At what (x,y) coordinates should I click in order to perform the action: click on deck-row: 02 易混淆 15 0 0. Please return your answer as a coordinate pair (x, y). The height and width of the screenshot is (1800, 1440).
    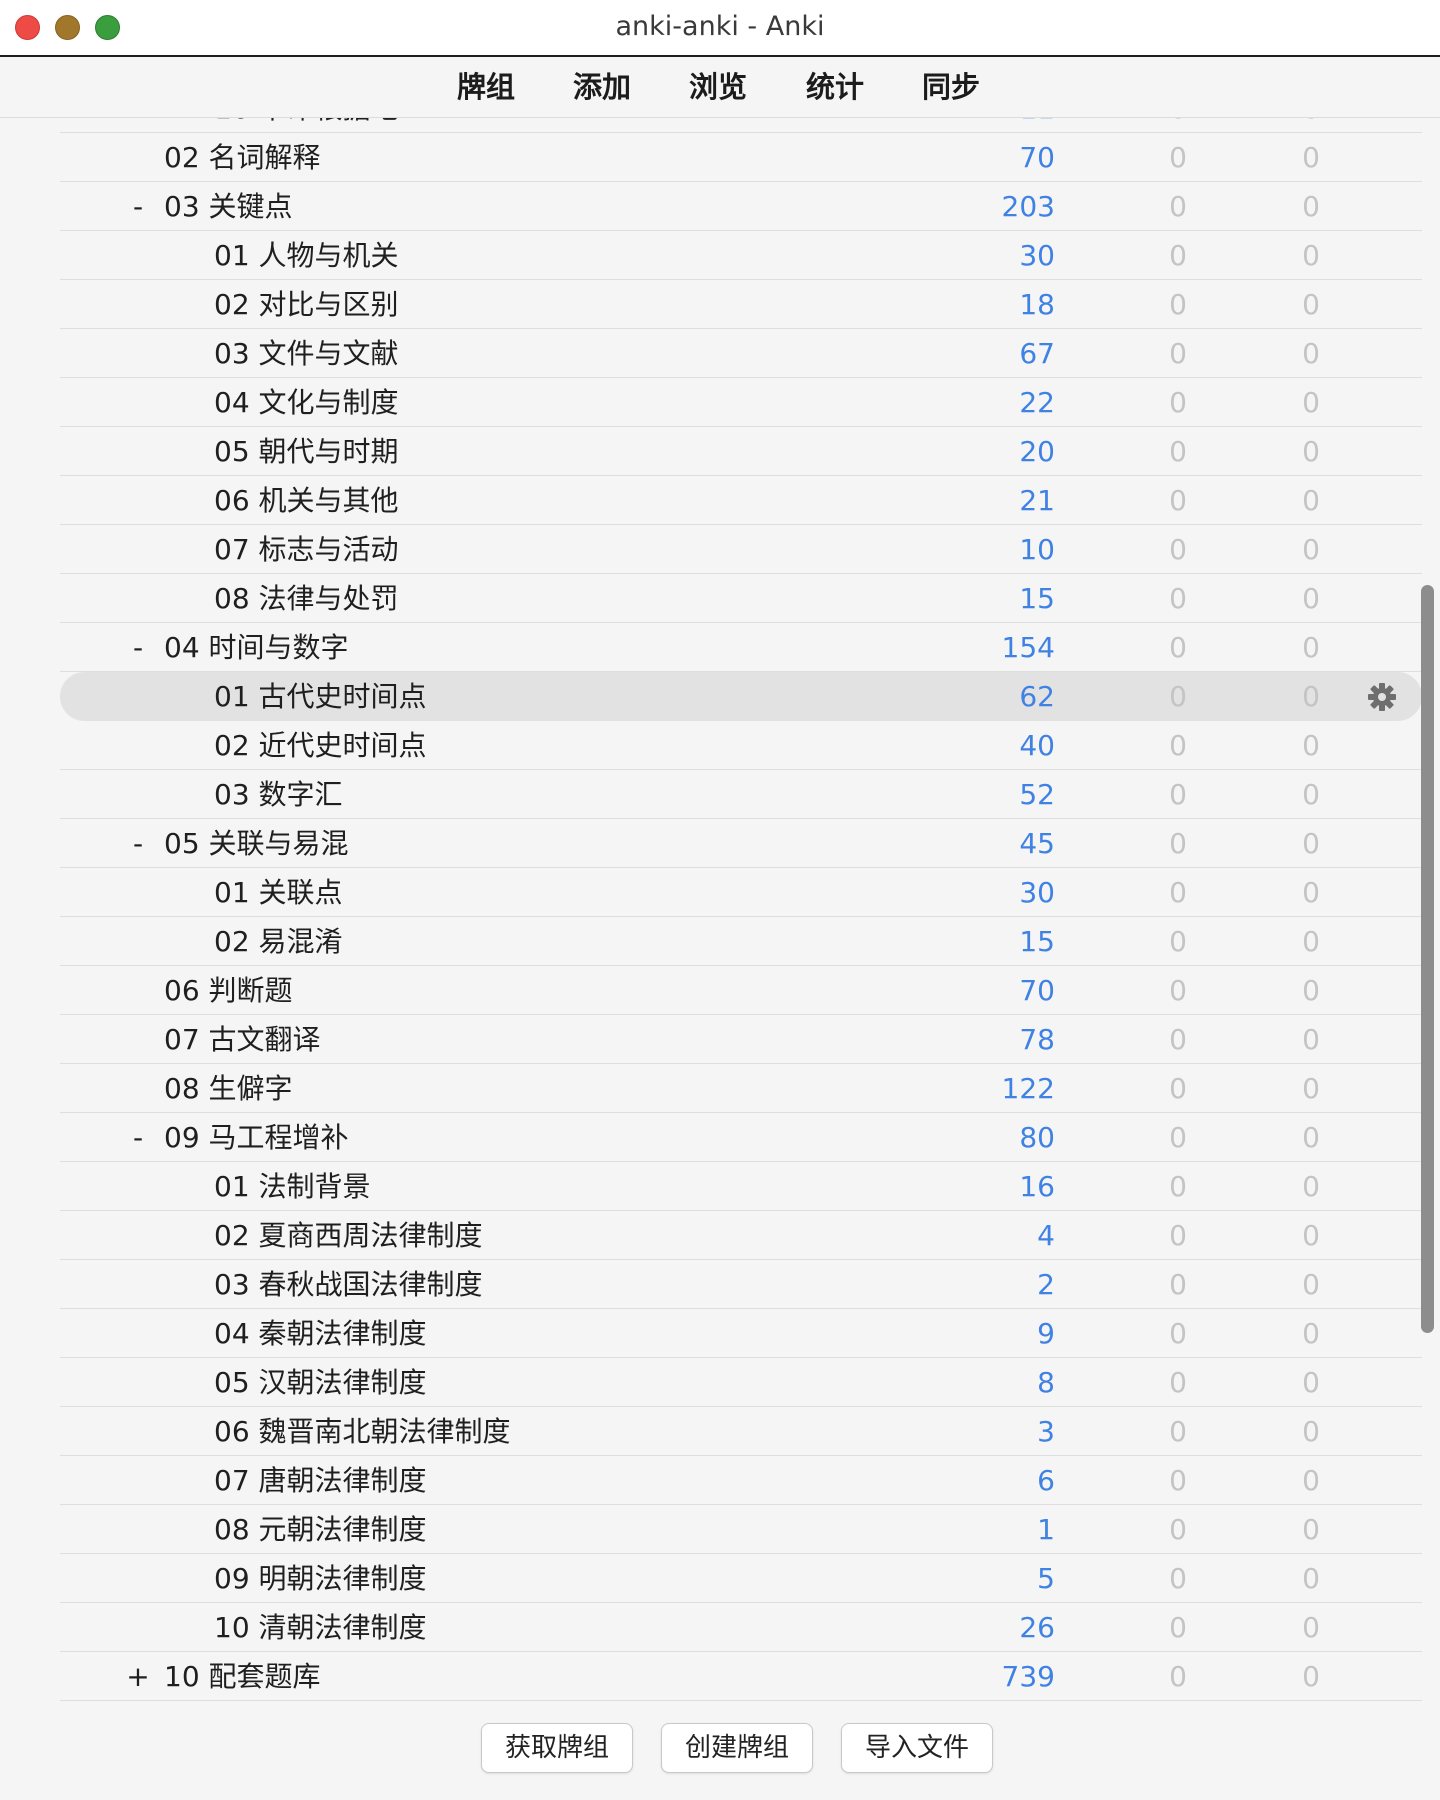
    Looking at the image, I should click on (741, 941).